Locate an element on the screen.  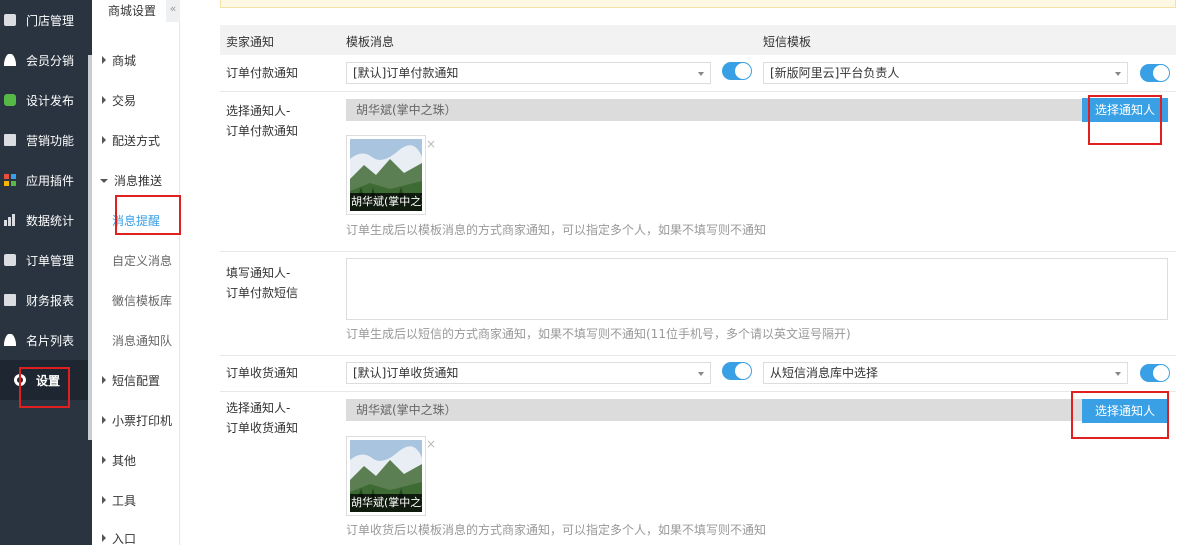
subnav-child-message-queue: 消息通知队 is located at coordinates (136, 342).